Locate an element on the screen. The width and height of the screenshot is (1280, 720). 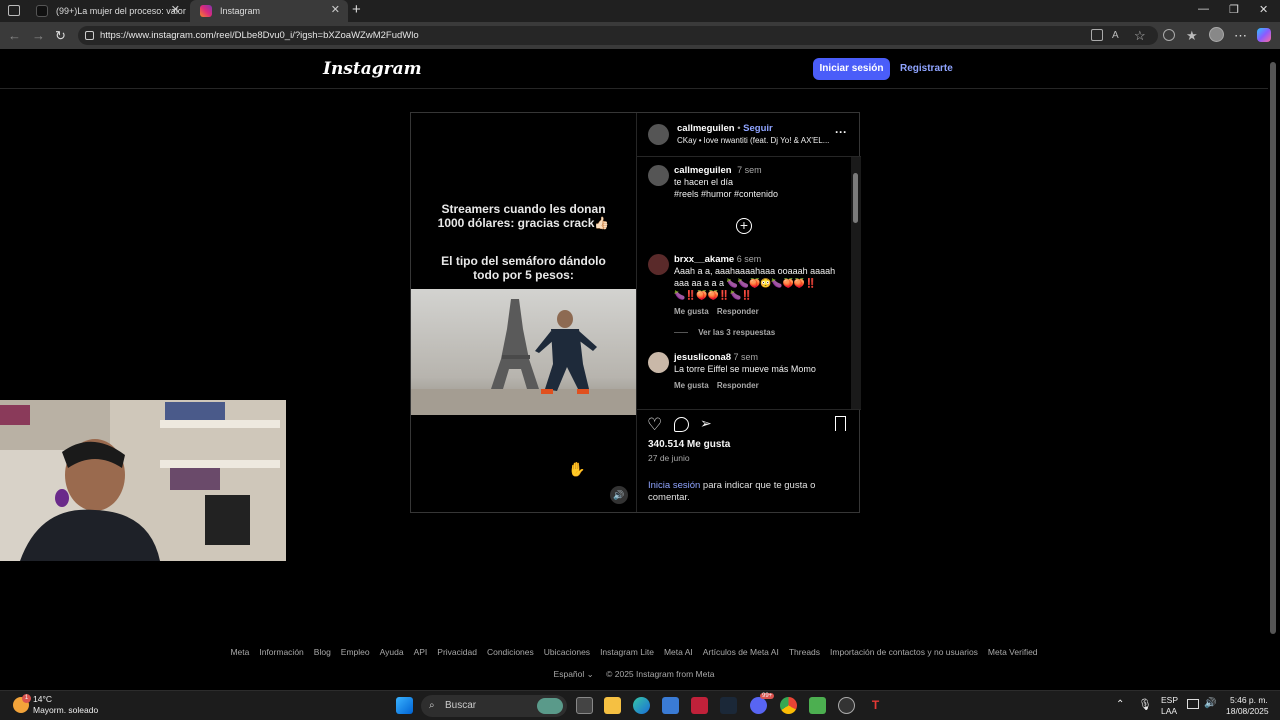
maximize-icon: ❐ is located at coordinates (1234, 9).